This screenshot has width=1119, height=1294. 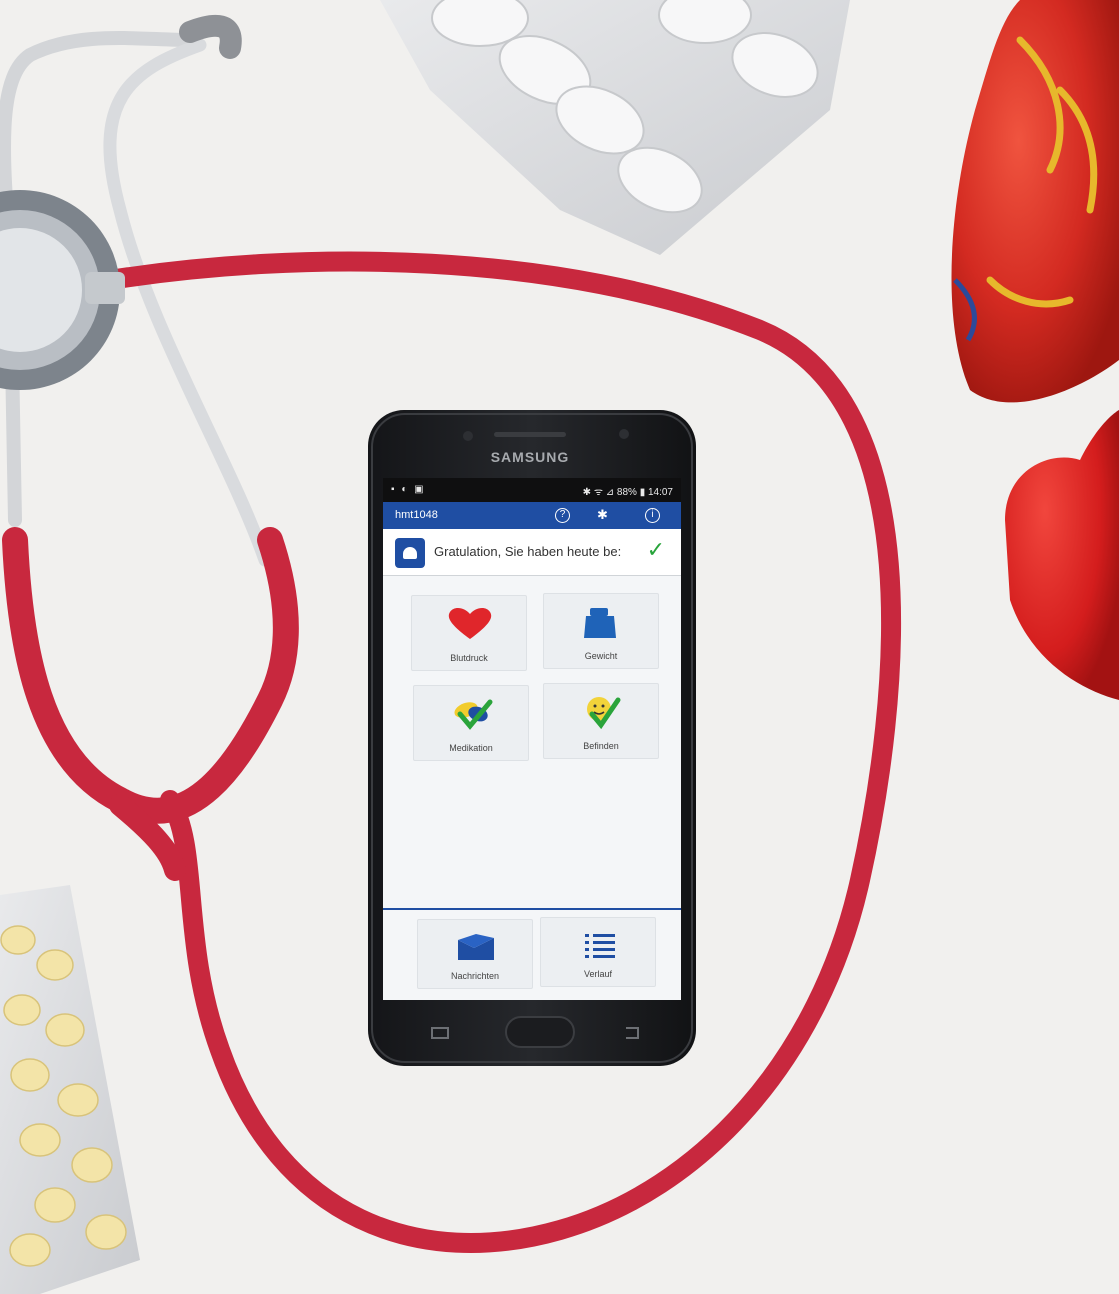 I want to click on app-toolbar: hmt1048 ? ✱ i, so click(x=532, y=515).